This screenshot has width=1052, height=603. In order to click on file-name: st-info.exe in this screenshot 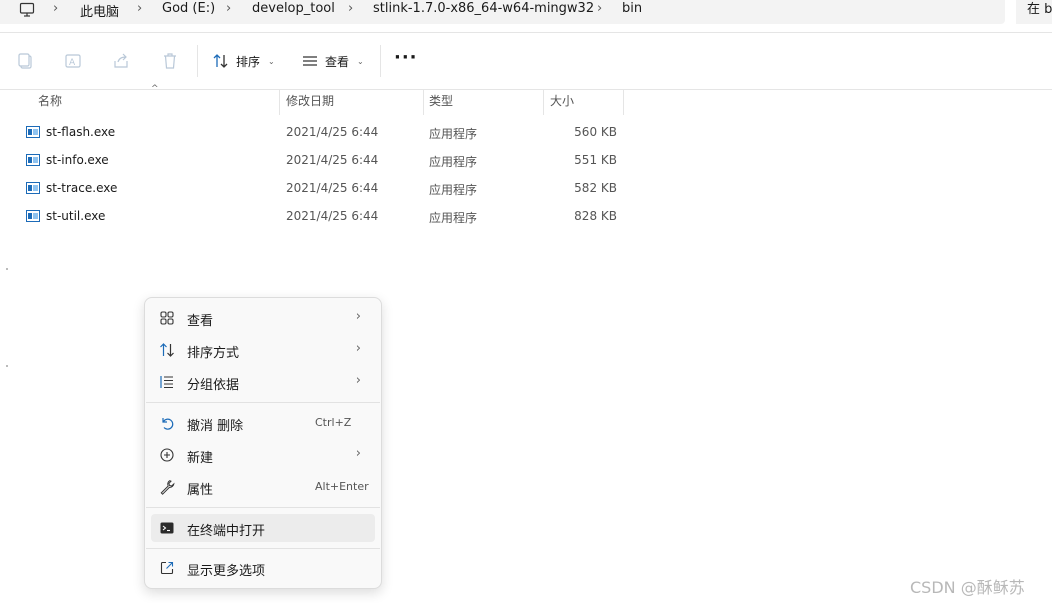, I will do `click(77, 160)`.